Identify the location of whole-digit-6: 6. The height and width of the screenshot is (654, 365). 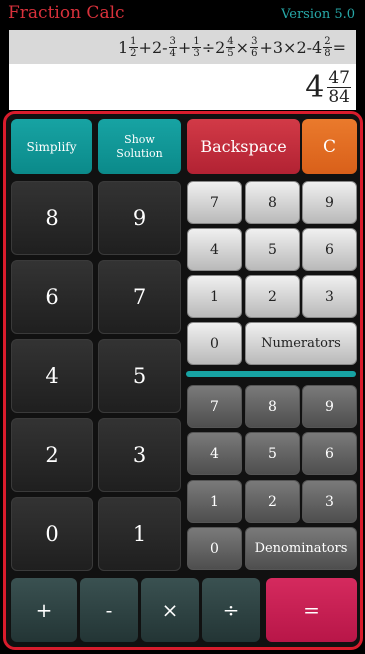
(52, 297).